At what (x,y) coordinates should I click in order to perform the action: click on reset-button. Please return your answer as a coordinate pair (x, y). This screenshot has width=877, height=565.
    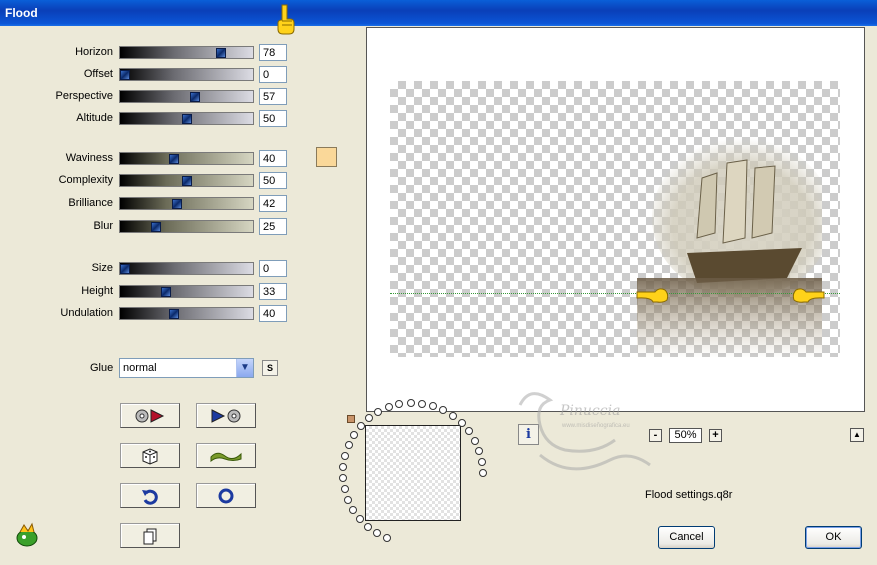
    Looking at the image, I should click on (226, 495).